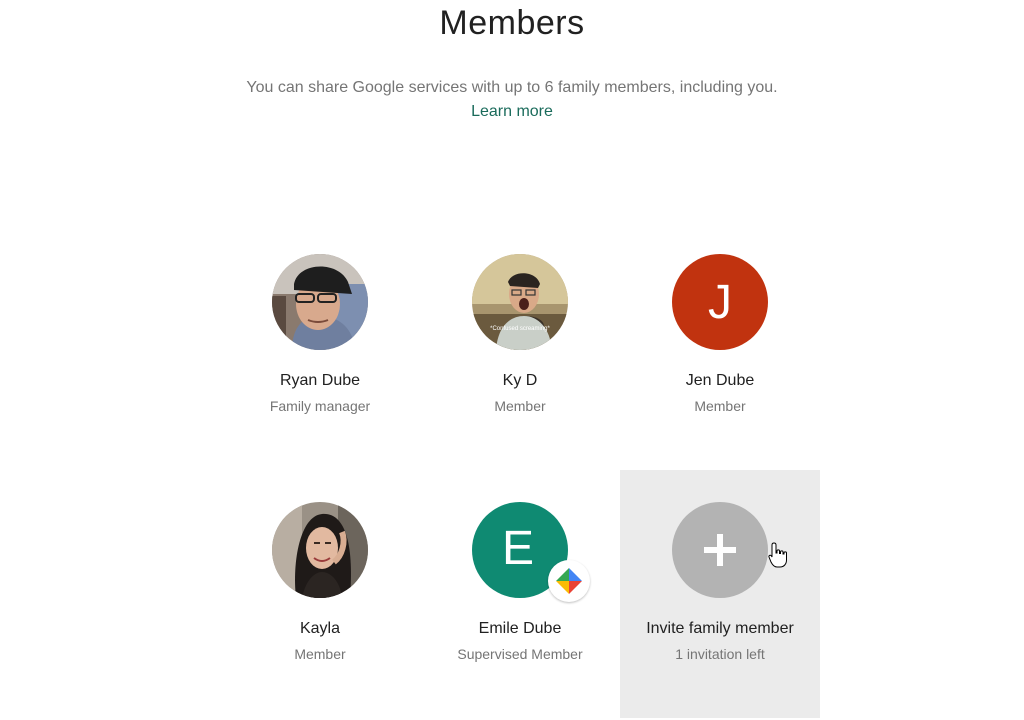 This screenshot has width=1024, height=720. I want to click on avatar-kayla, so click(320, 550).